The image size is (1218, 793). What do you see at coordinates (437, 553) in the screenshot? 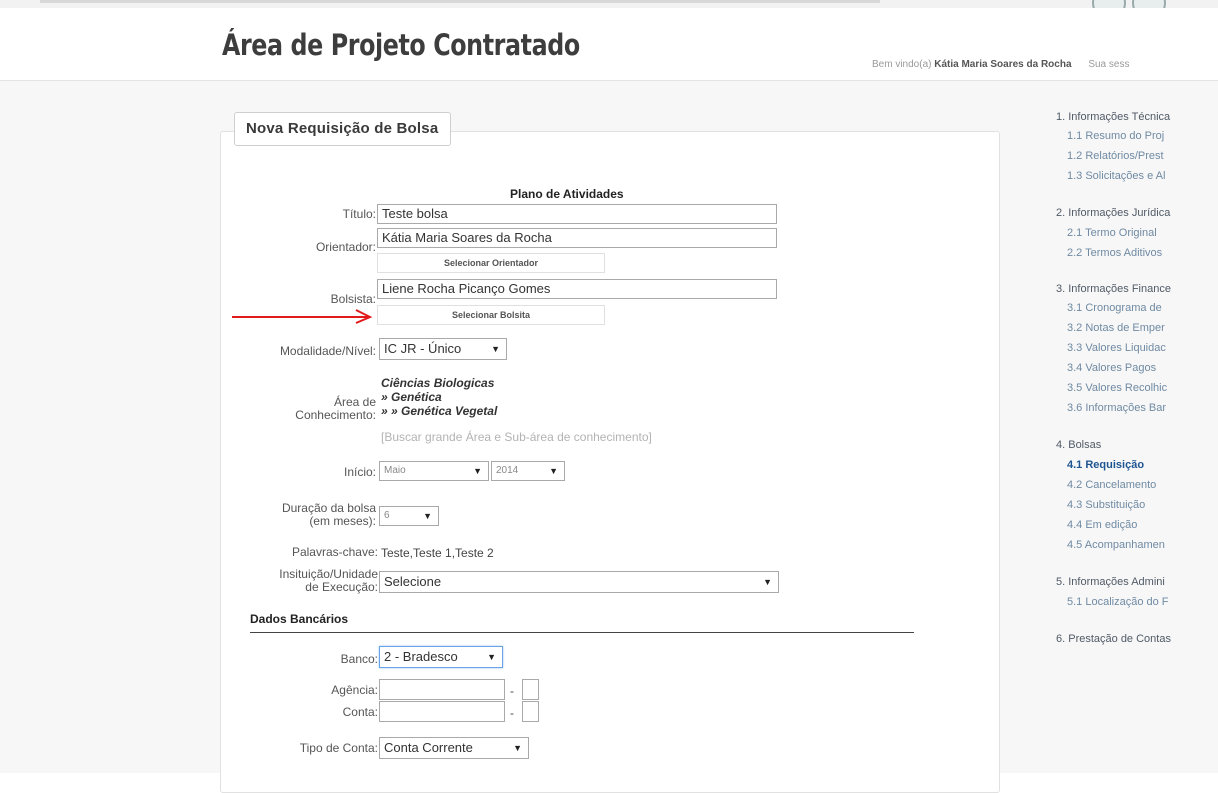
I see `palavras-value: Teste,Teste 1,Teste 2` at bounding box center [437, 553].